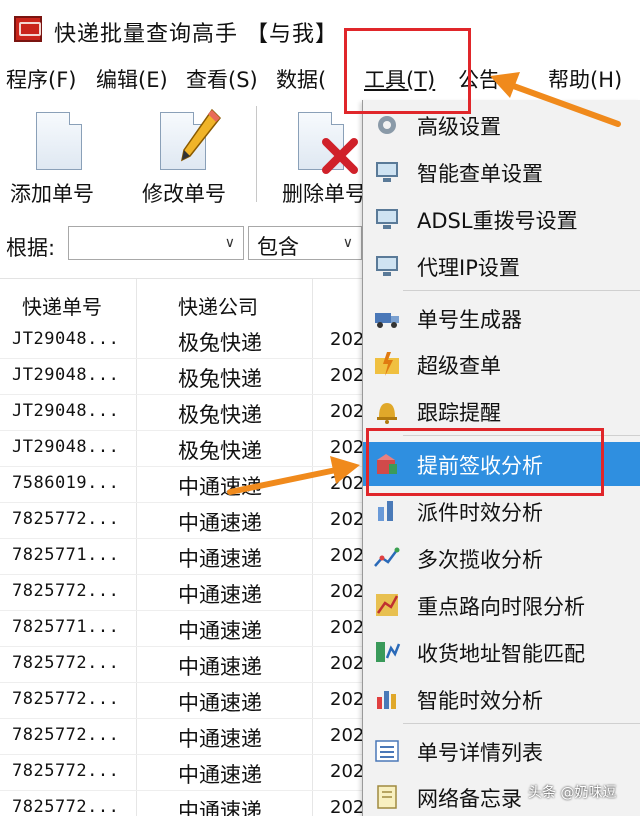 The height and width of the screenshot is (816, 640). Describe the element at coordinates (387, 699) in the screenshot. I see `column-chart-icon` at that location.